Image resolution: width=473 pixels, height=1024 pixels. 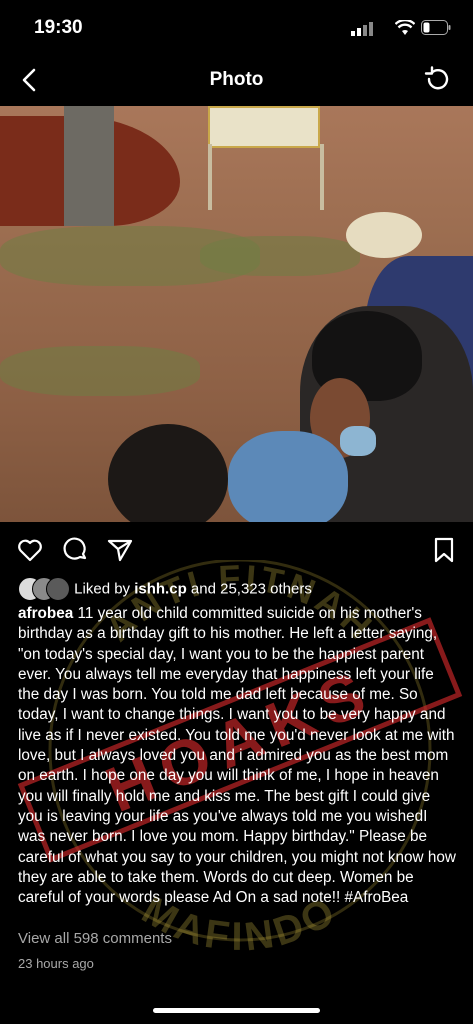 What do you see at coordinates (437, 80) in the screenshot?
I see `refresh-icon` at bounding box center [437, 80].